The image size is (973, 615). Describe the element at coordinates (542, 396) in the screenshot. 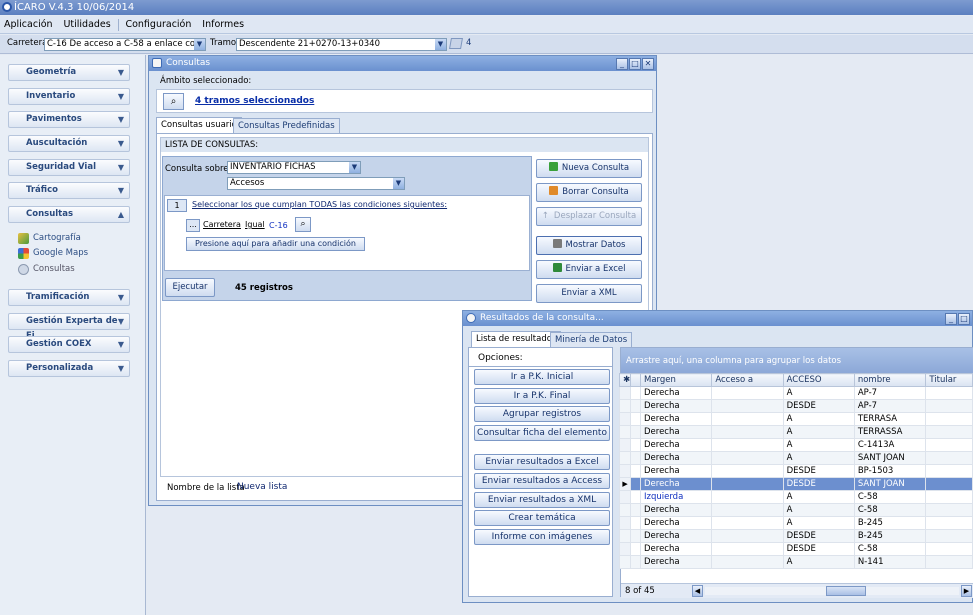

I see `ir-pk-final-button: Ir a P.K. Final` at that location.